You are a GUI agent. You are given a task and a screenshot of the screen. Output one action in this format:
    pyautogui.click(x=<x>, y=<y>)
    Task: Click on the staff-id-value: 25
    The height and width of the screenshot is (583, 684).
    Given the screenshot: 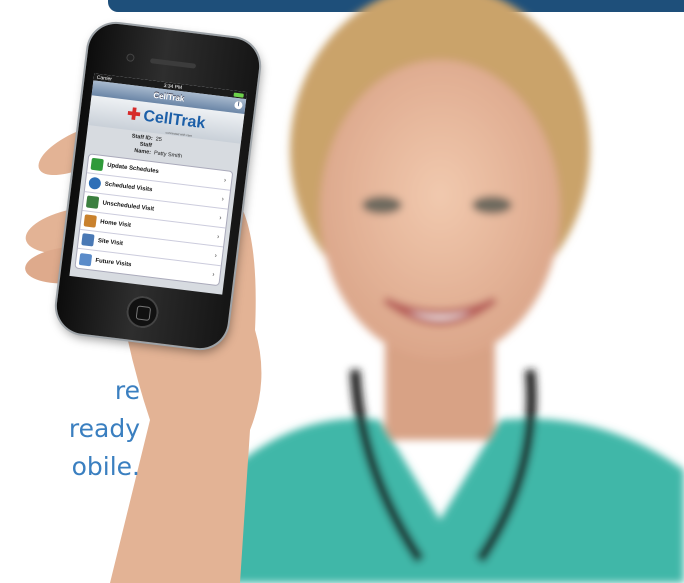 What is the action you would take?
    pyautogui.click(x=159, y=140)
    